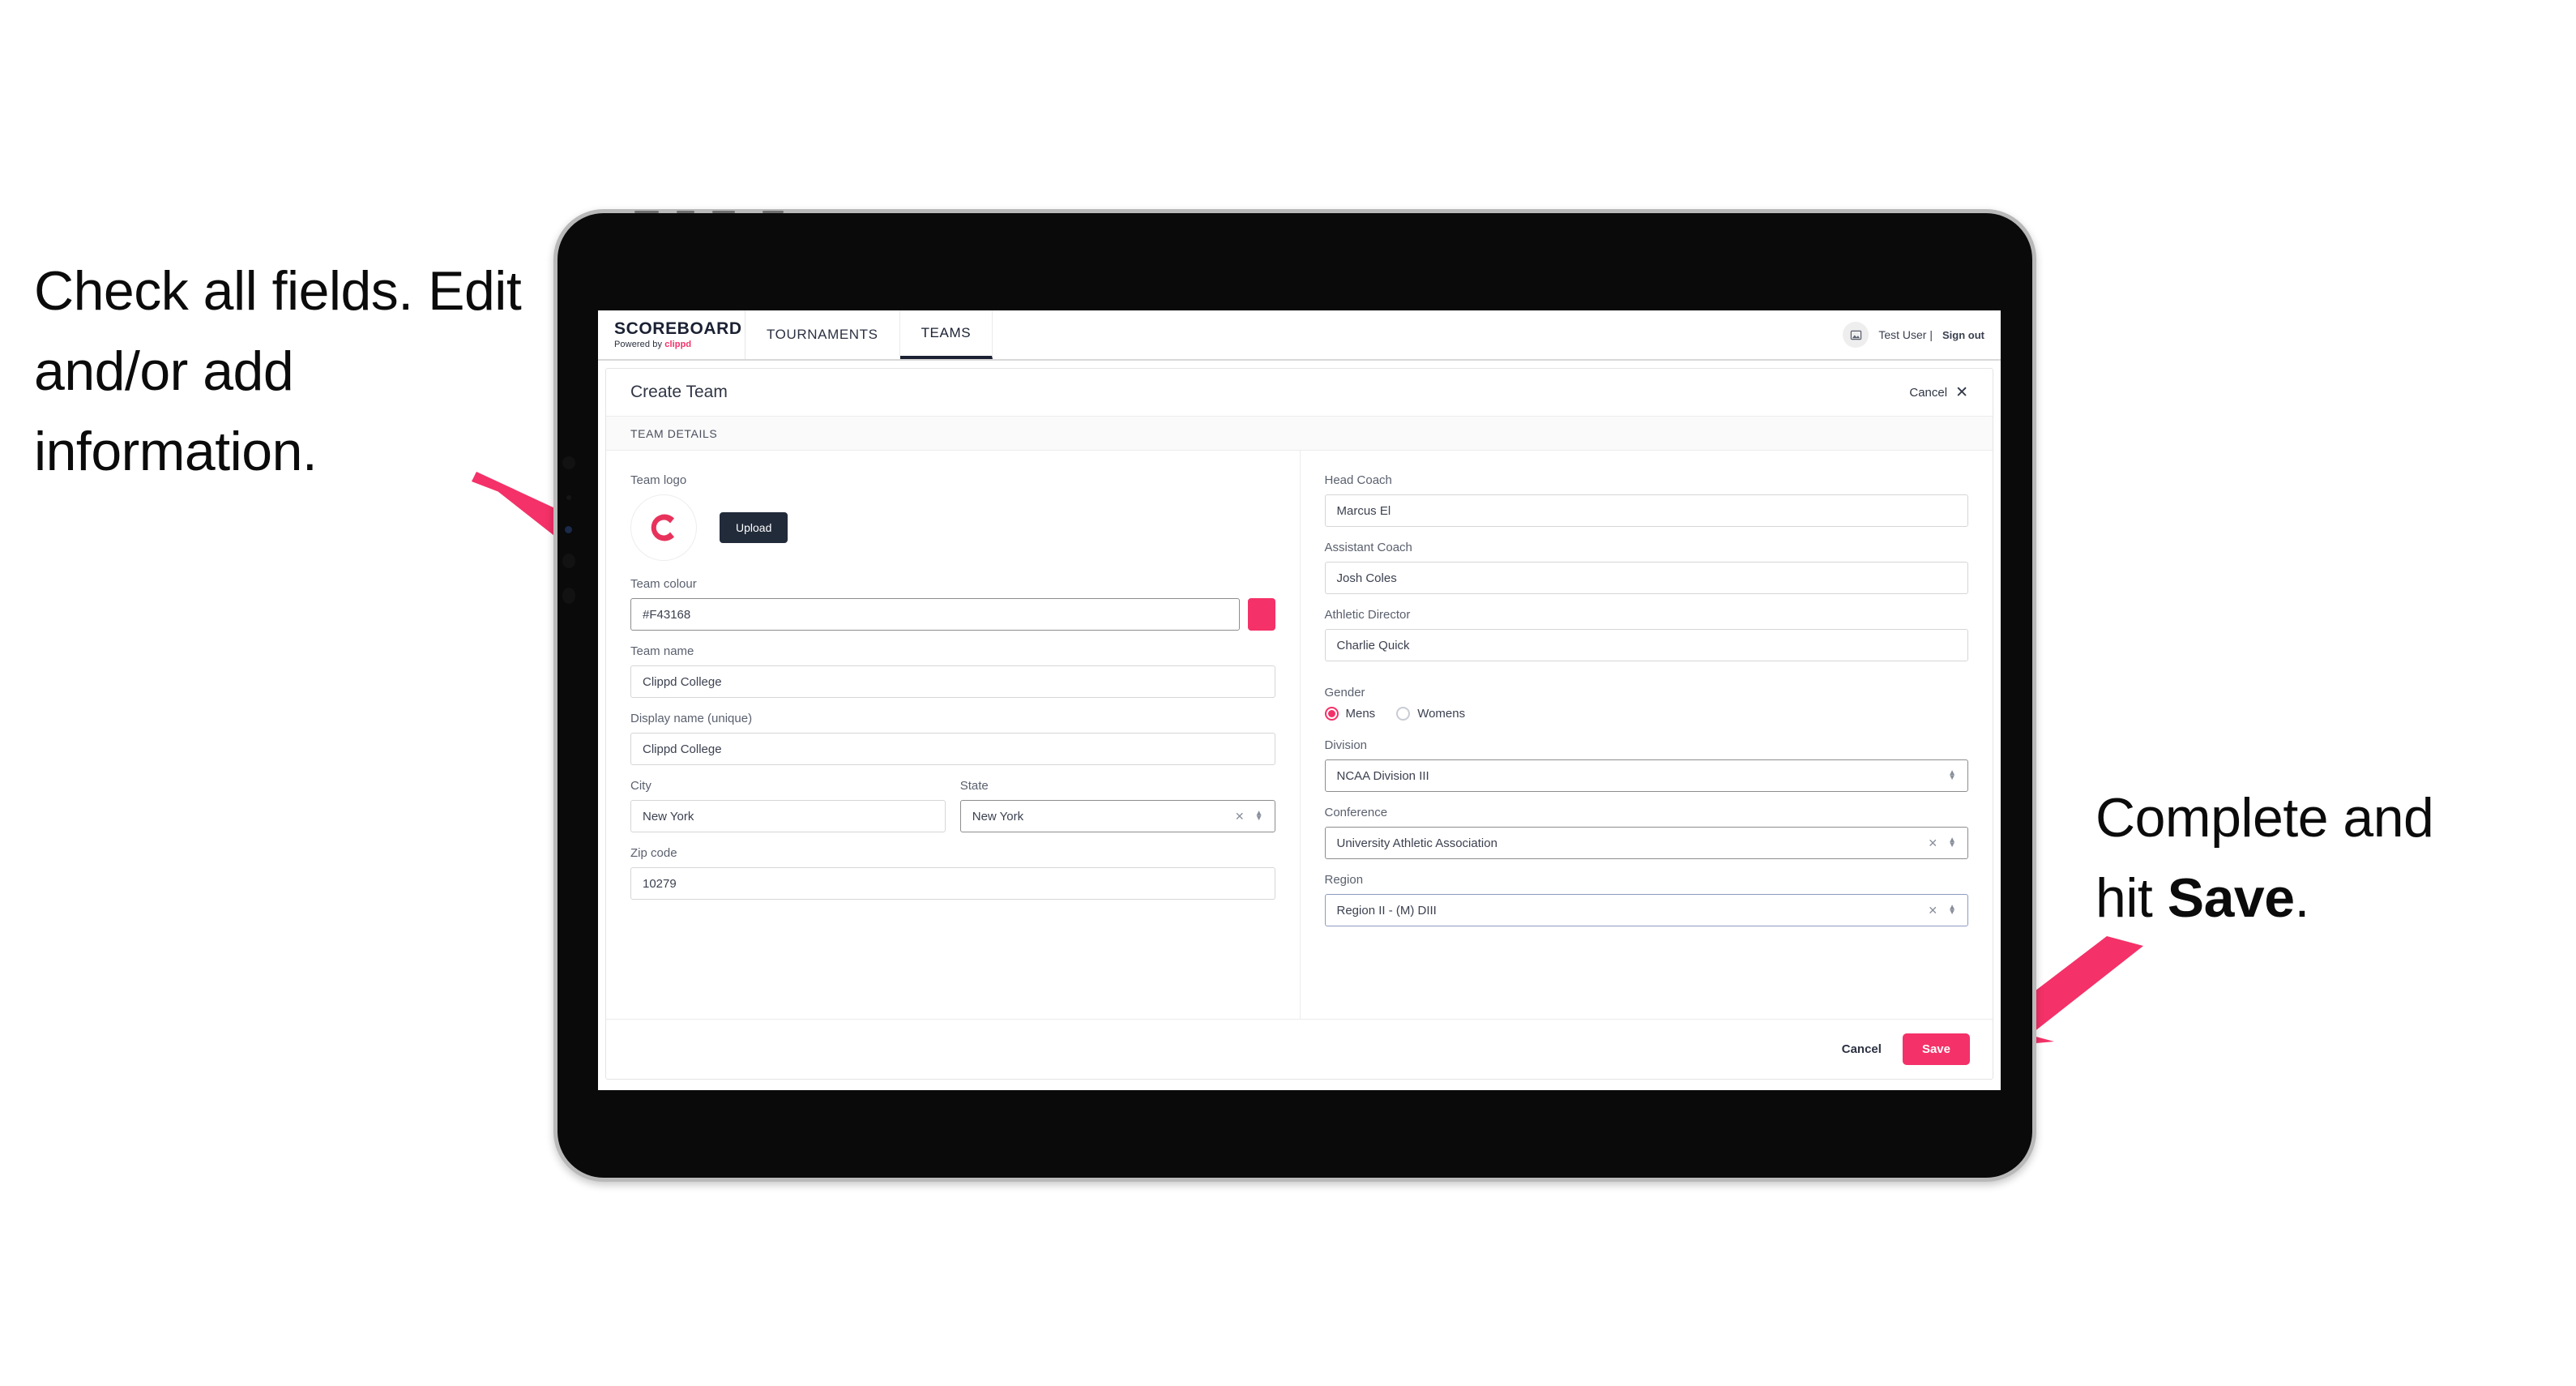 The height and width of the screenshot is (1386, 2576). Describe the element at coordinates (2322, 898) in the screenshot. I see `annotation-right-line2: hit Save.` at that location.